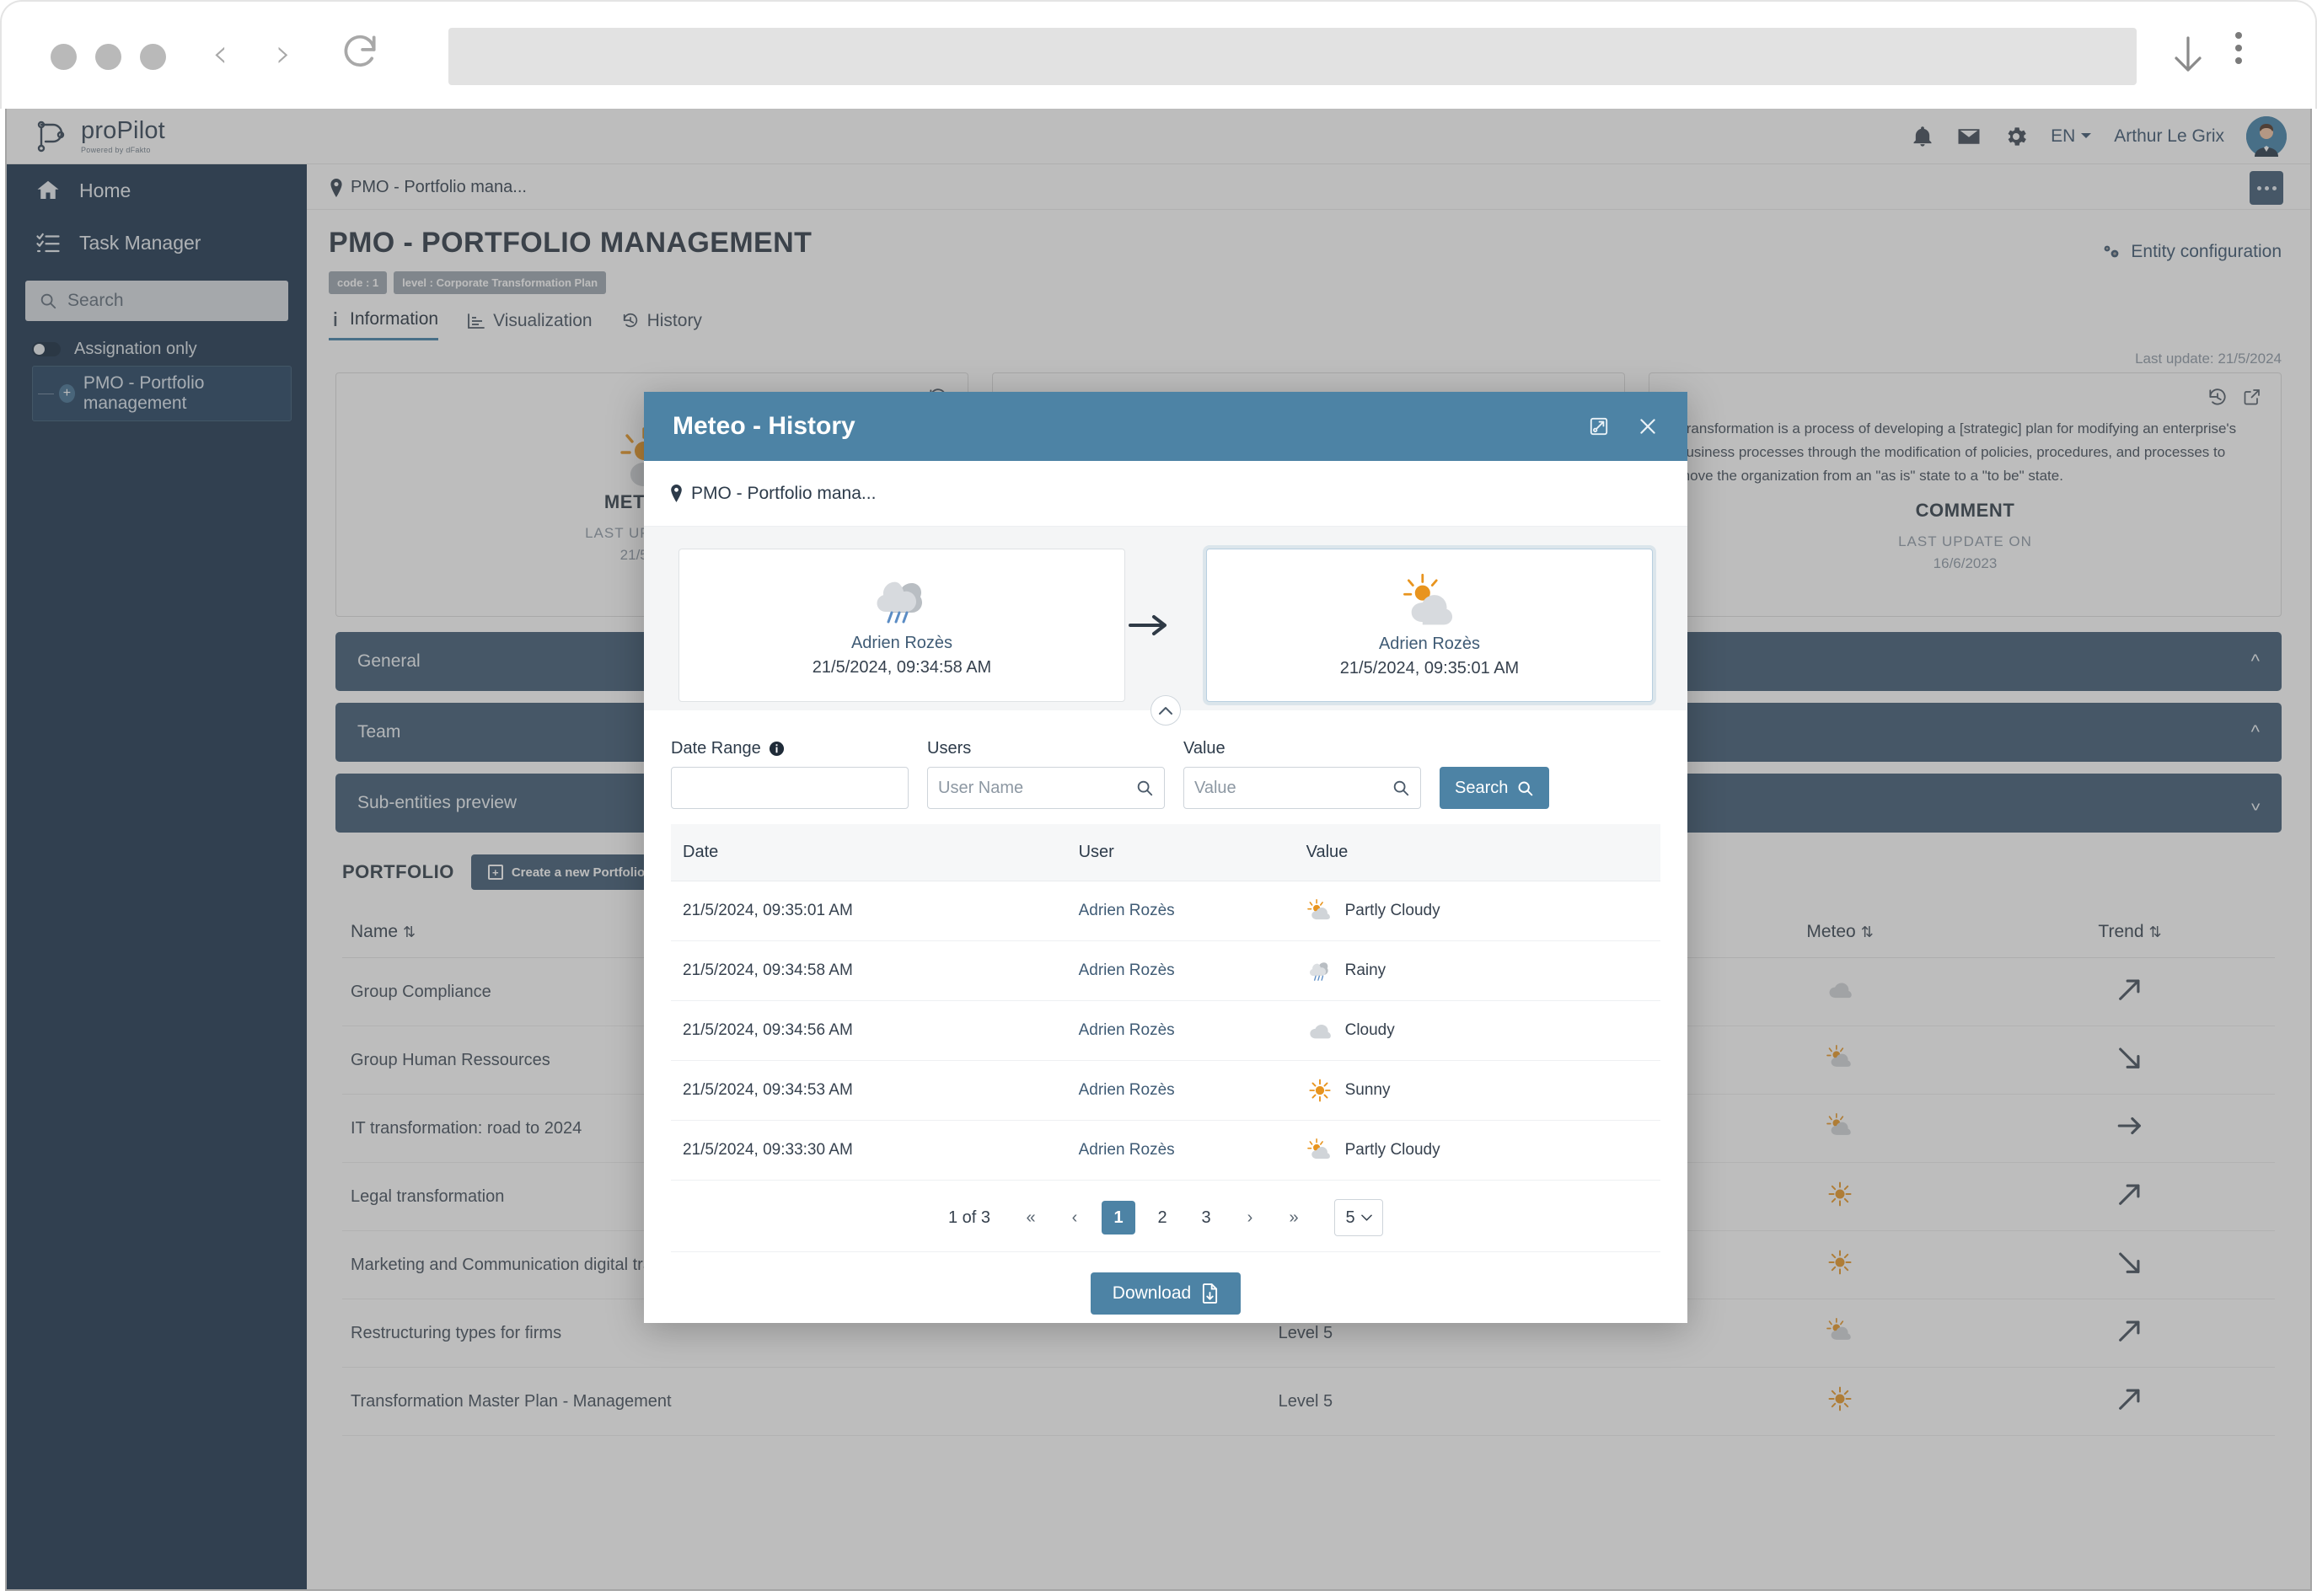  What do you see at coordinates (2188, 57) in the screenshot?
I see `download-arrow-icon` at bounding box center [2188, 57].